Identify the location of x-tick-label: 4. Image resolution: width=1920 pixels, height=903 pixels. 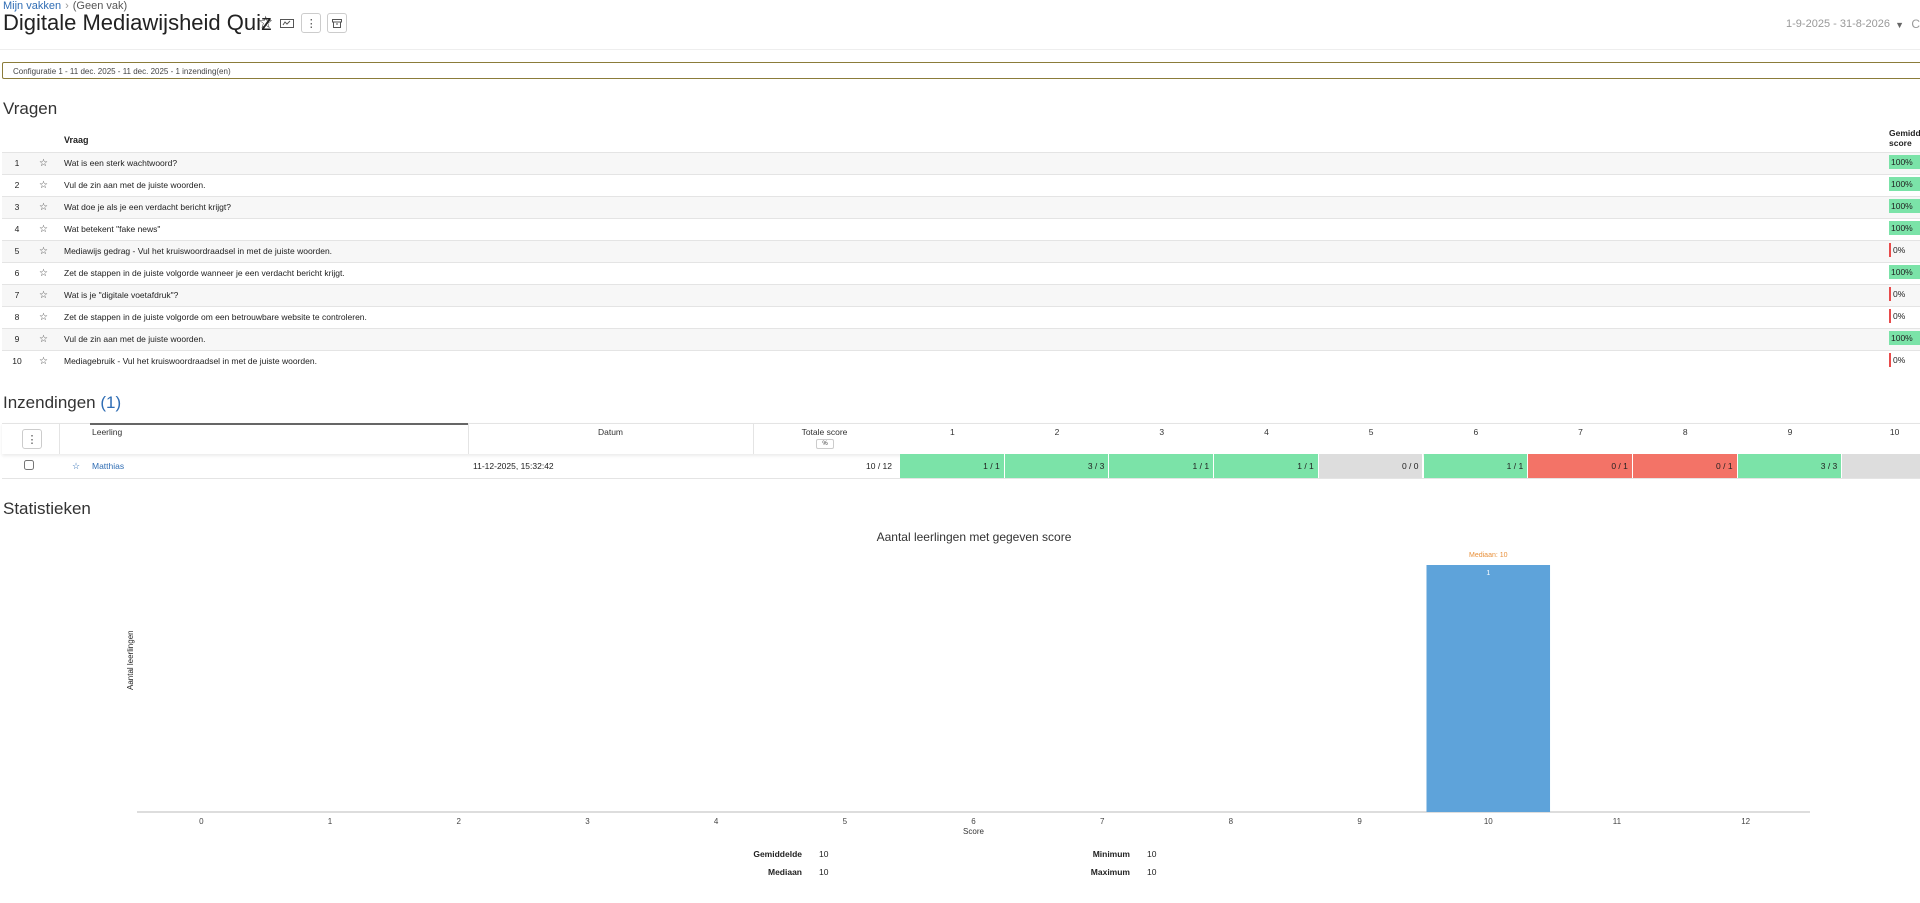
(716, 821).